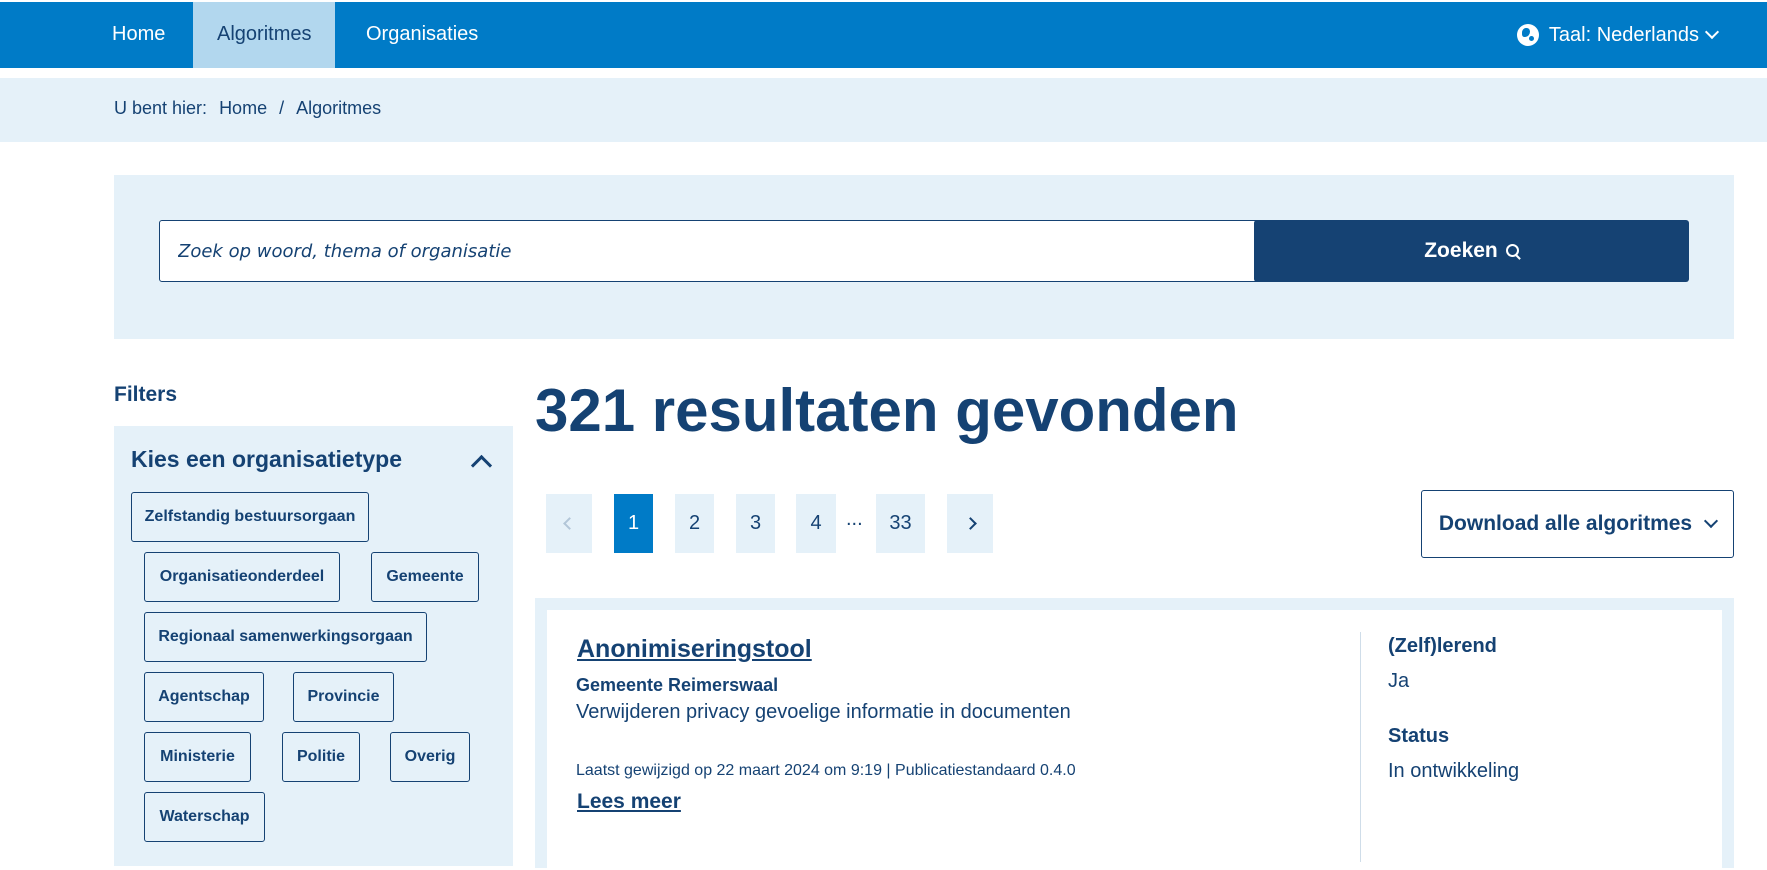  What do you see at coordinates (1454, 771) in the screenshot?
I see `status-value: In ontwikkeling` at bounding box center [1454, 771].